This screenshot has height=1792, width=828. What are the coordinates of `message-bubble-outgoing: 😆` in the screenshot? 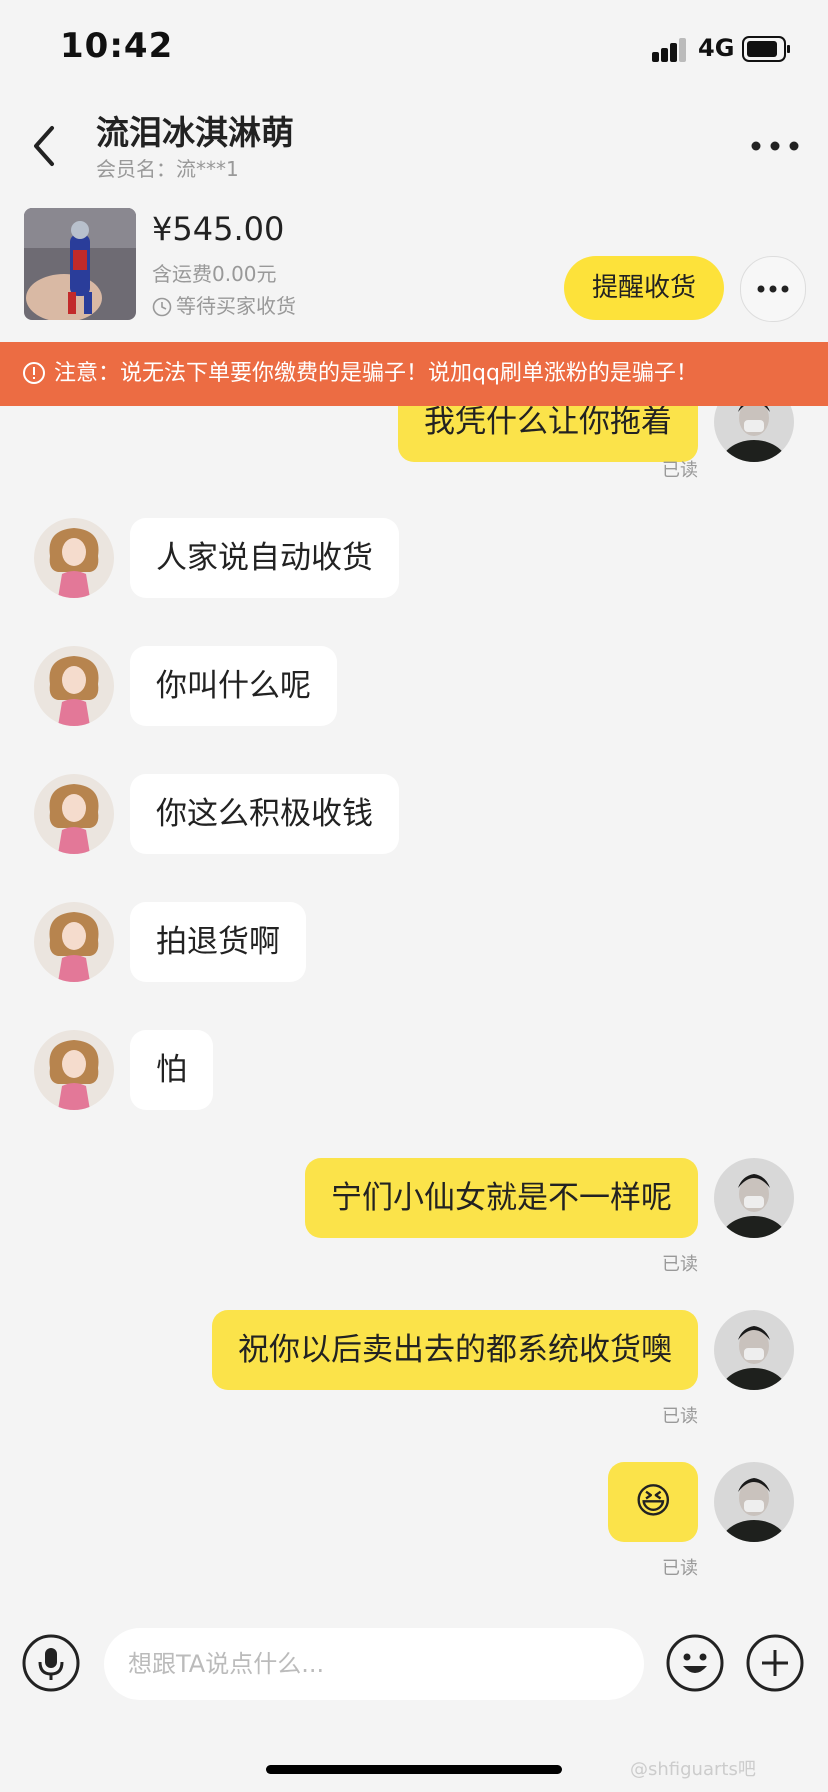 It's located at (653, 1502).